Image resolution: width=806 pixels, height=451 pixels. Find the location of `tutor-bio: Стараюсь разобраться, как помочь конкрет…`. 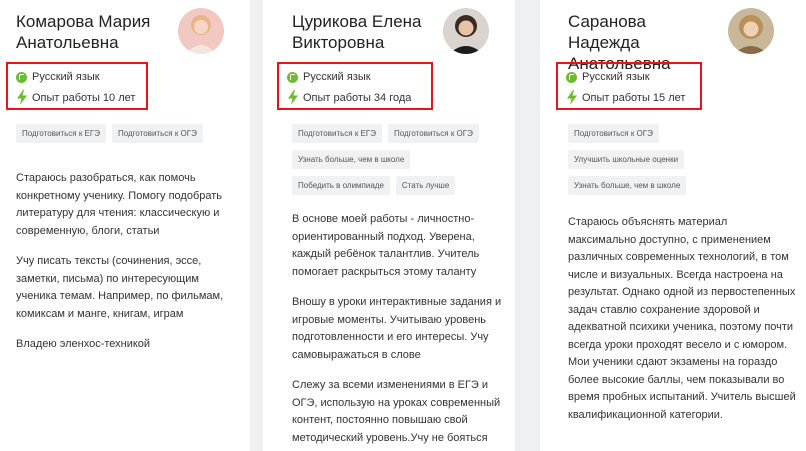

tutor-bio: Стараюсь разобраться, как помочь конкрет… is located at coordinates (128, 268).